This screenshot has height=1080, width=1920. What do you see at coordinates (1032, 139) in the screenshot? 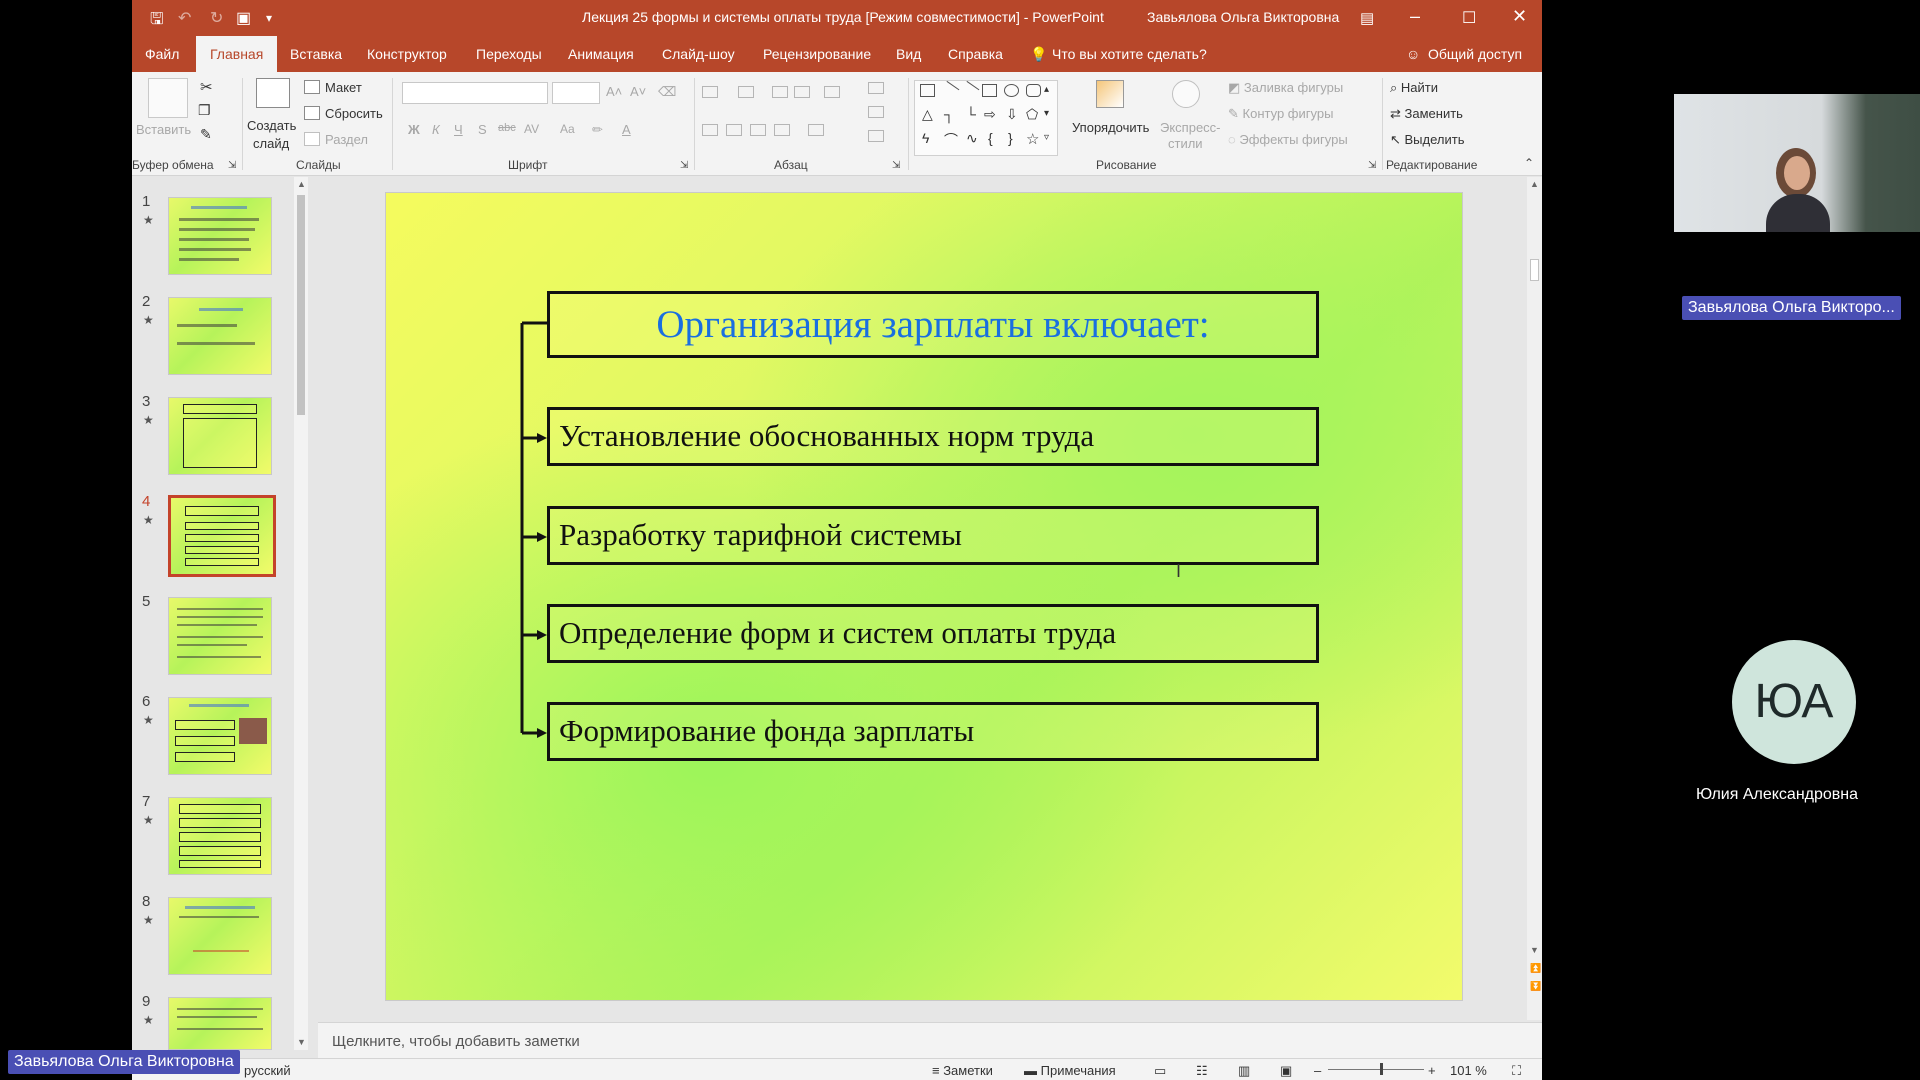
I see `star-shape-icon: ☆` at bounding box center [1032, 139].